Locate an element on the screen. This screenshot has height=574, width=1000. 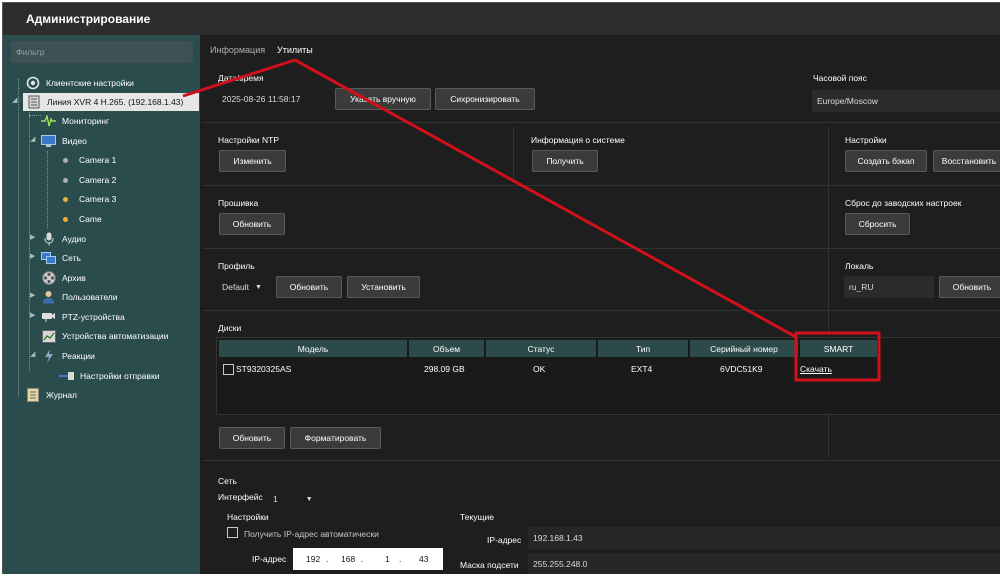
column-header-size: Объем is located at coordinates (446, 348).